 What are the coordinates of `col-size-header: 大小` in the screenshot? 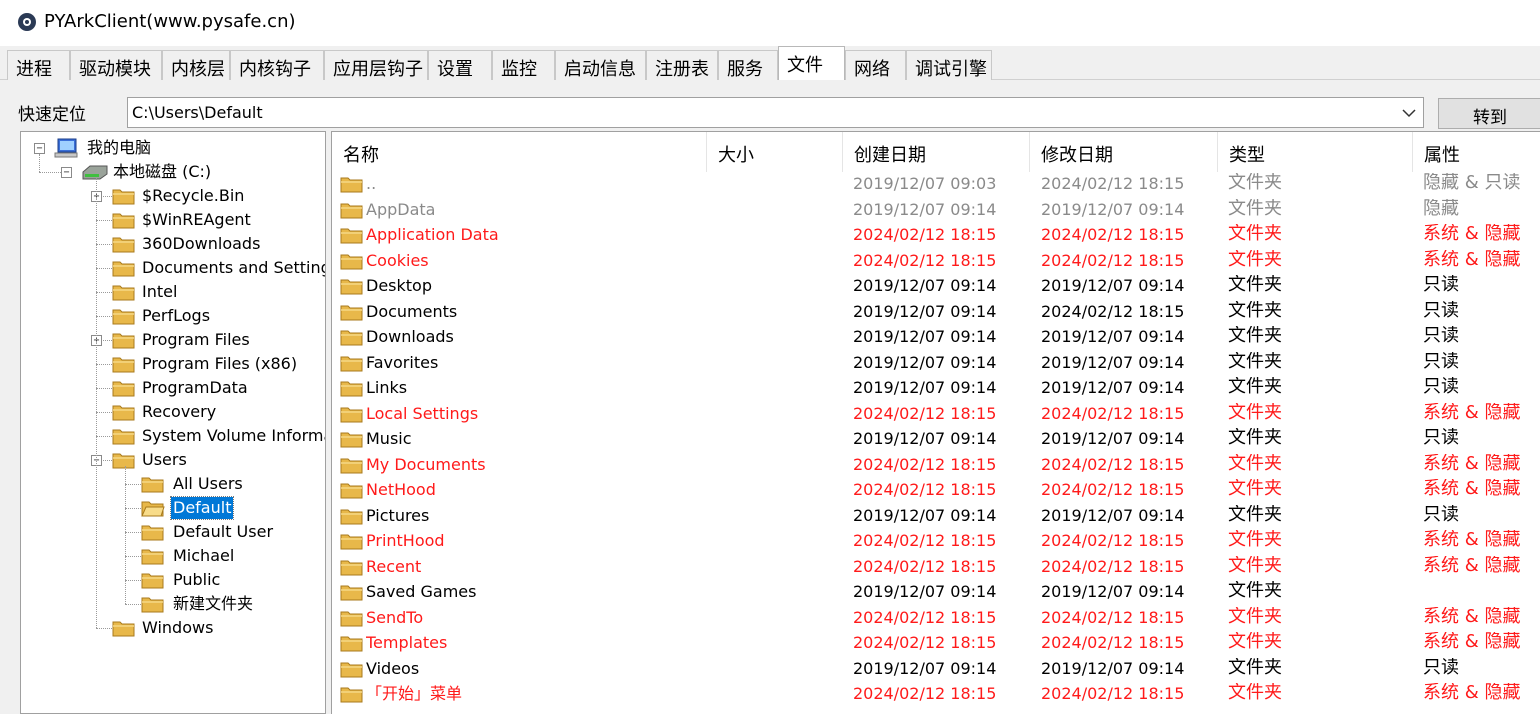 It's located at (775, 152).